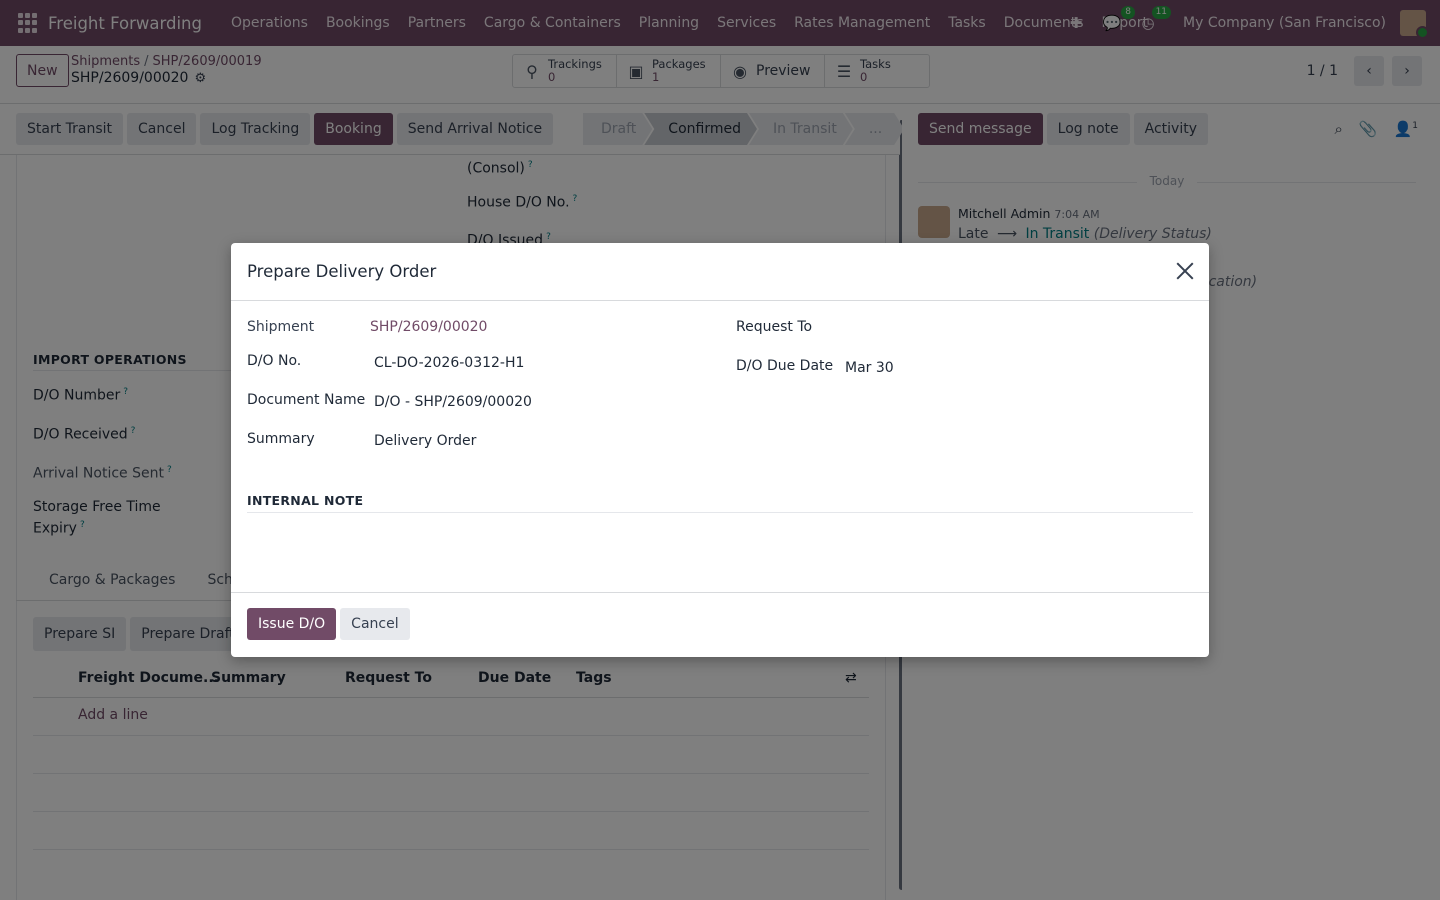 The width and height of the screenshot is (1440, 900). Describe the element at coordinates (785, 366) in the screenshot. I see `due-date-label: D/O Due Date` at that location.